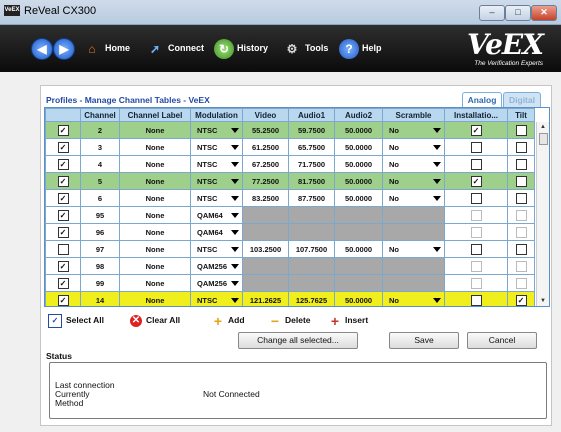  Describe the element at coordinates (100, 232) in the screenshot. I see `channel-cell: 96` at that location.